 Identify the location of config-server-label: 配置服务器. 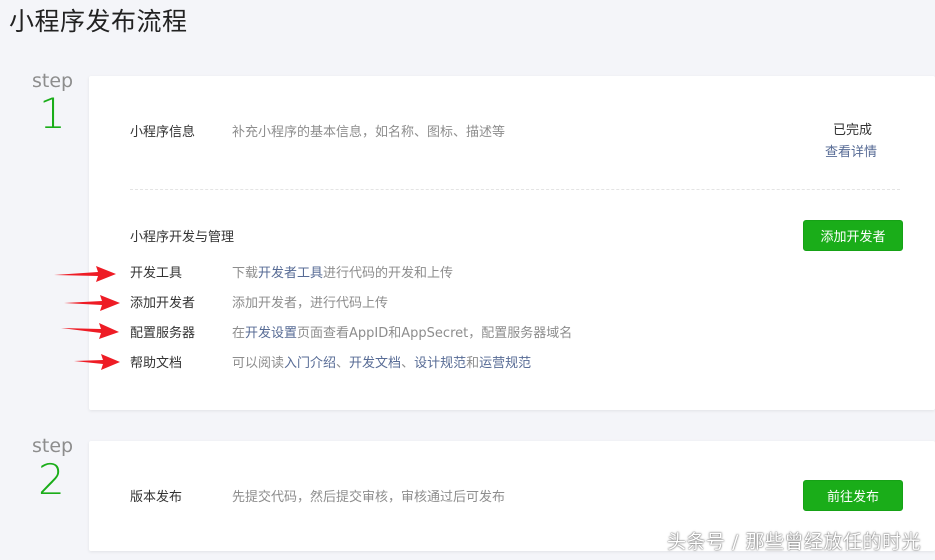
(163, 333).